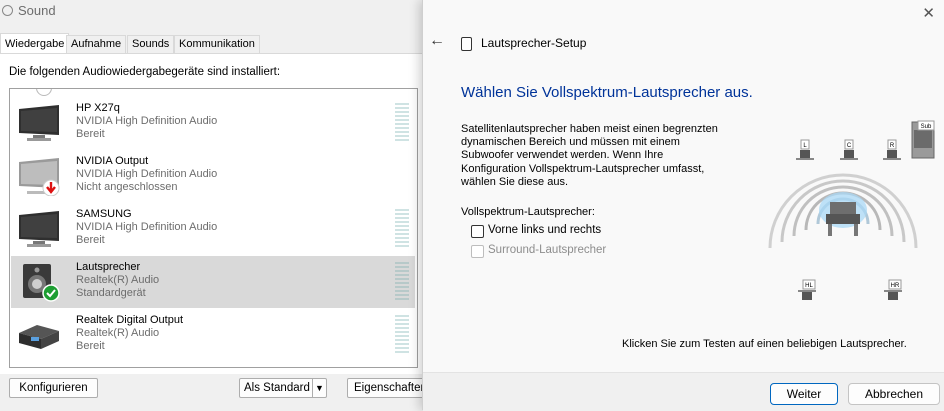 The width and height of the screenshot is (944, 411). I want to click on fullrange-label: Vollspektrum-Lautsprecher:, so click(528, 212).